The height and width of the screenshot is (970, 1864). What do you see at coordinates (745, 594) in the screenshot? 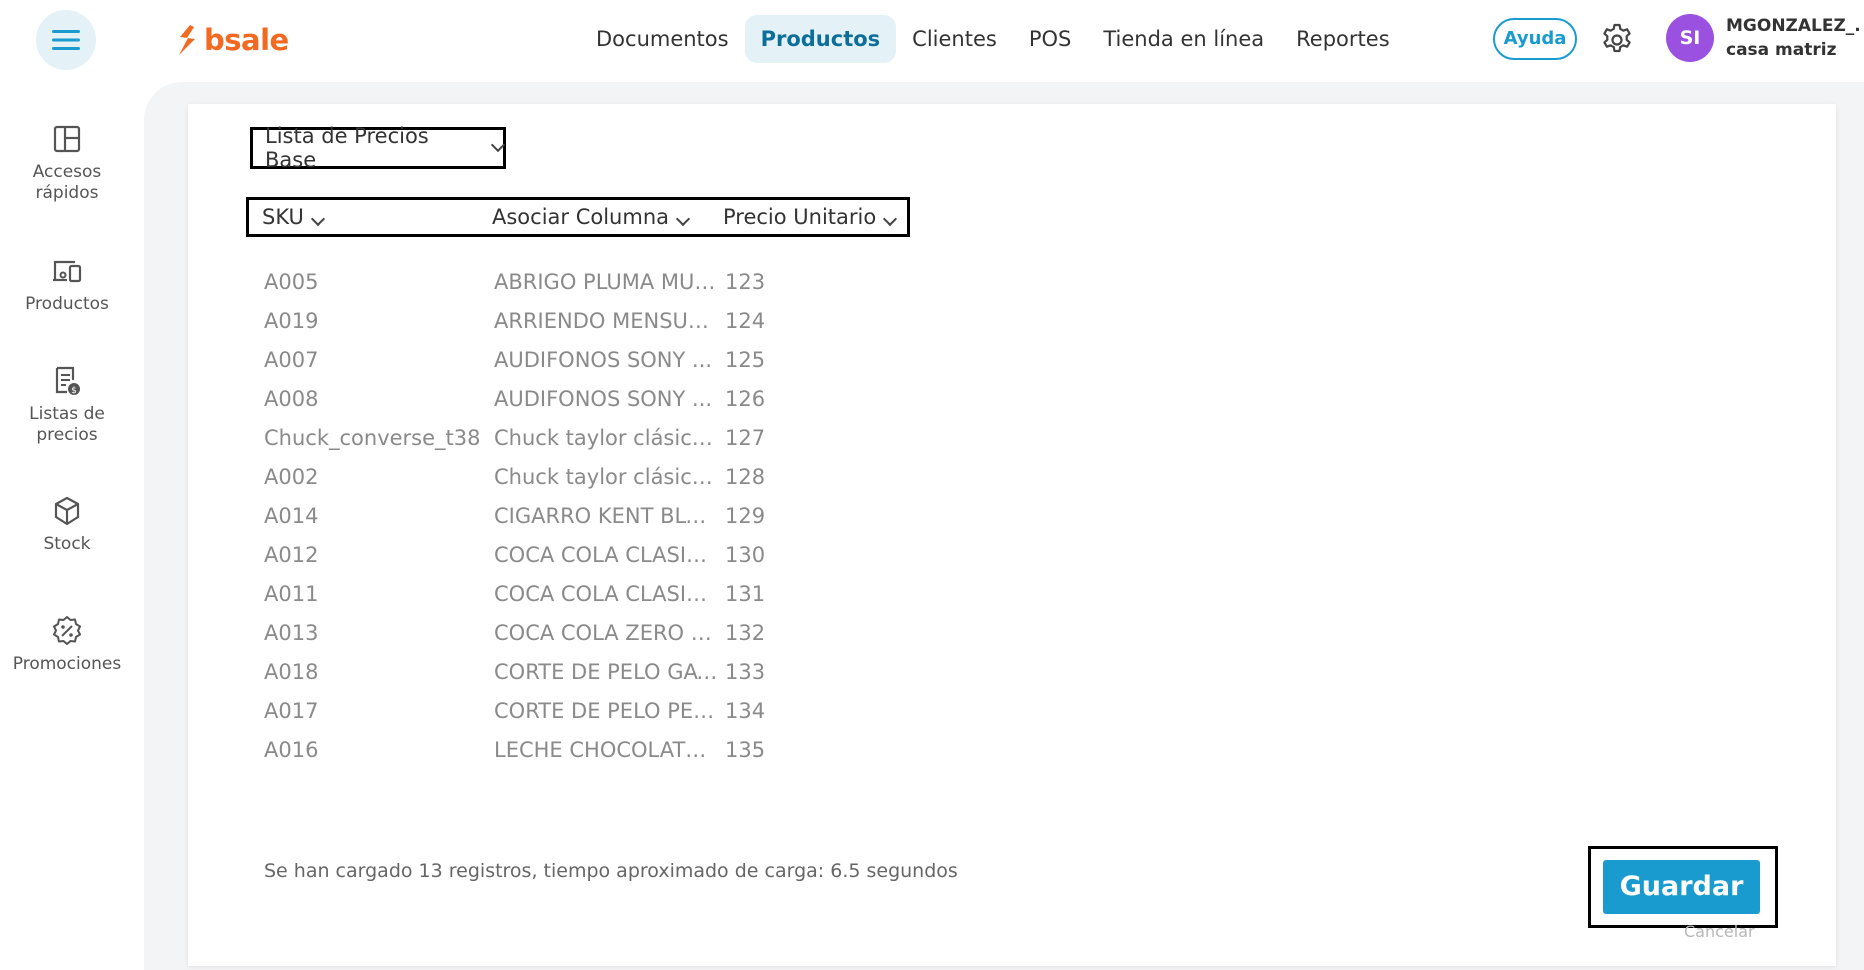
I see `row-price: 131` at bounding box center [745, 594].